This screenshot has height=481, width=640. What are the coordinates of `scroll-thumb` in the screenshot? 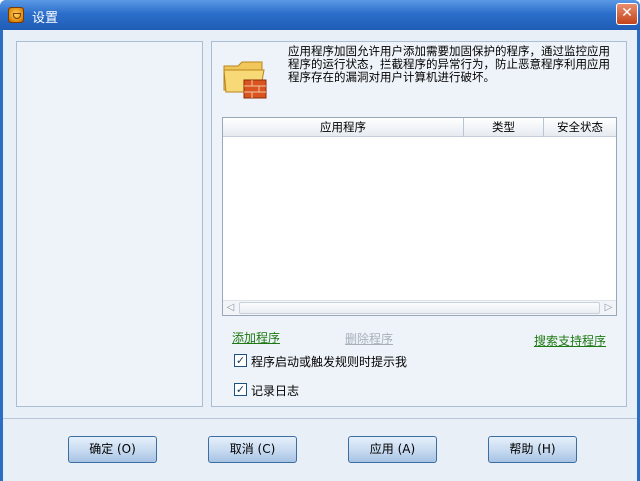 It's located at (419, 308).